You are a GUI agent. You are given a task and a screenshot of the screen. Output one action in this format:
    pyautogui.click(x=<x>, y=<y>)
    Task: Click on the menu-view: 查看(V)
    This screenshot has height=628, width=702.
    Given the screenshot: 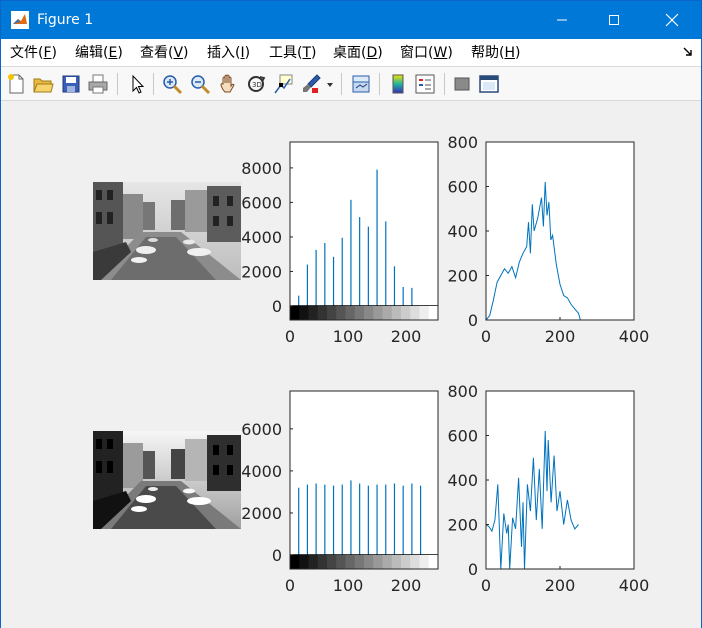 What is the action you would take?
    pyautogui.click(x=164, y=53)
    